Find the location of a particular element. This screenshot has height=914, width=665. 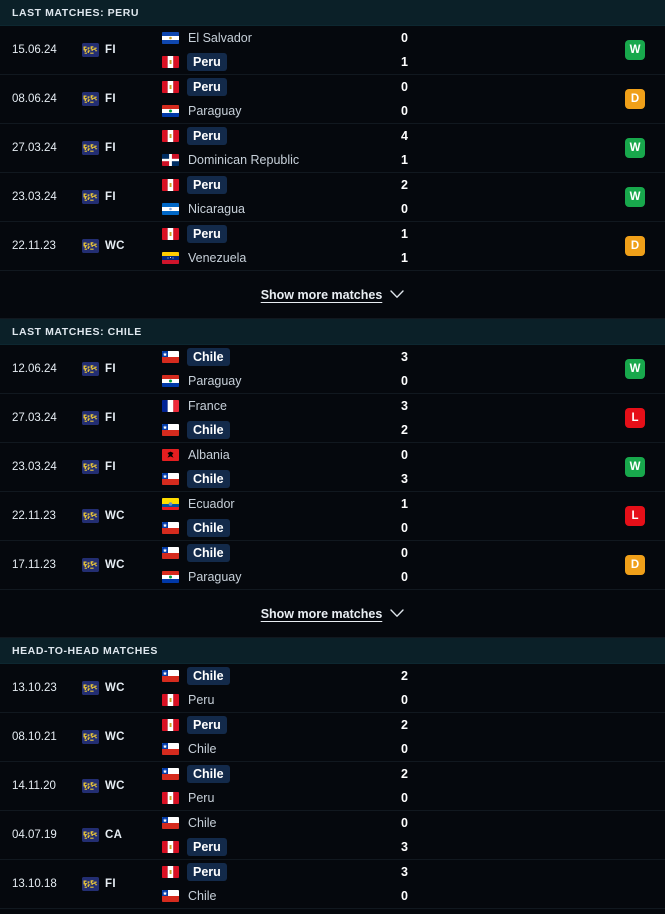

world-map-icon is located at coordinates (90, 418).